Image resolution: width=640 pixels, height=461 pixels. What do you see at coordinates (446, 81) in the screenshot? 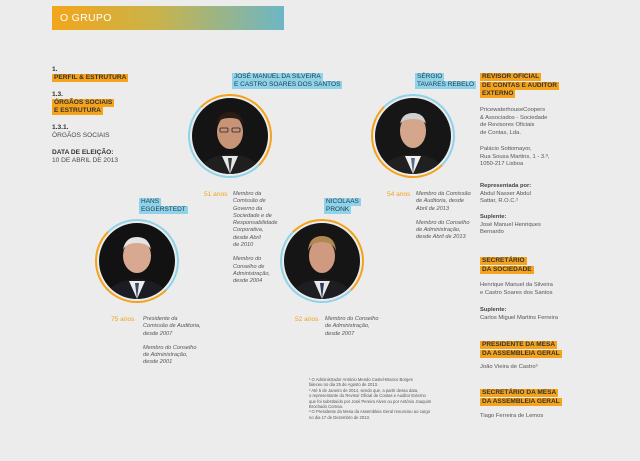
I see `name-tag-sergio: SÉRGIO TAVARES REBELO` at bounding box center [446, 81].